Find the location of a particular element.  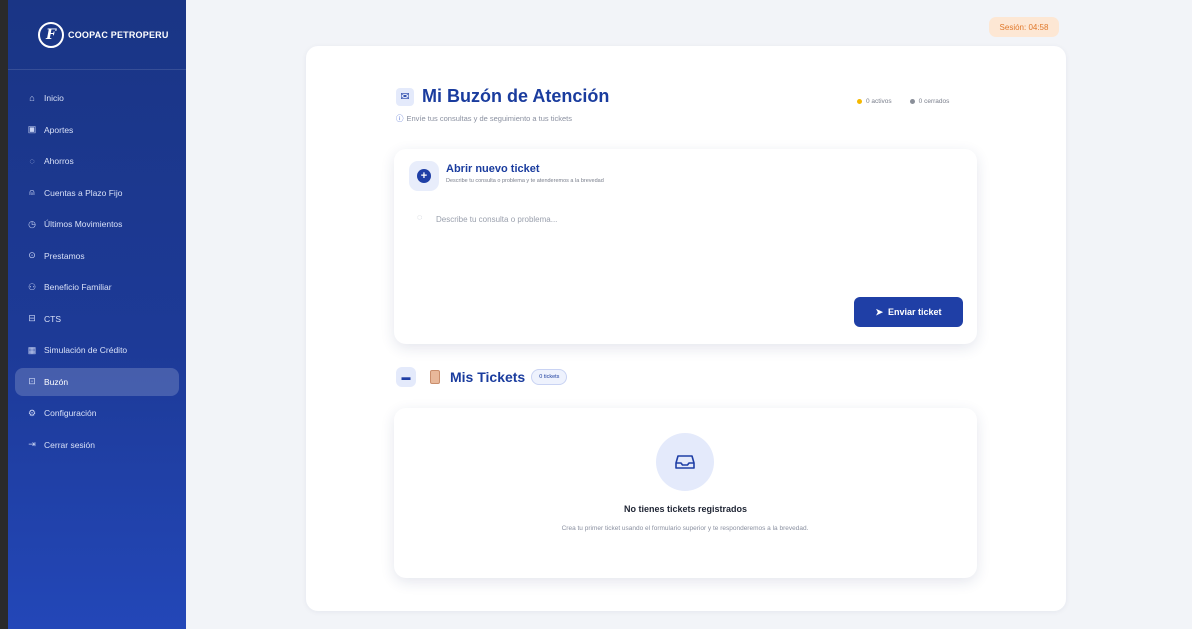

sidebar-item-cerrar-sesion: ⇥ Cerrar sesión is located at coordinates (97, 445).